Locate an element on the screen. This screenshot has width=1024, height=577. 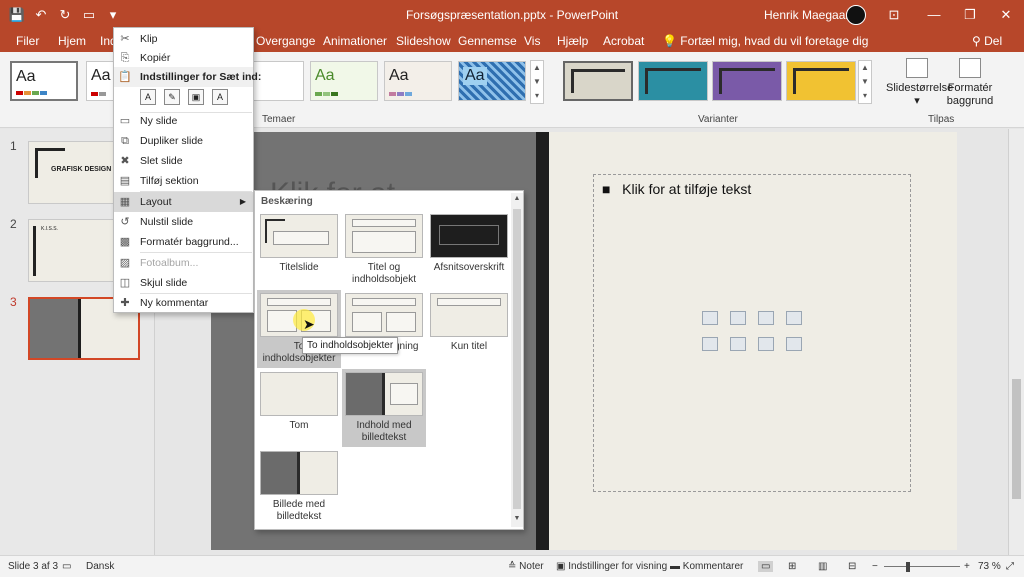
placeholder-text: ■ Klik for at tilføje tekst is located at coordinates (676, 189).